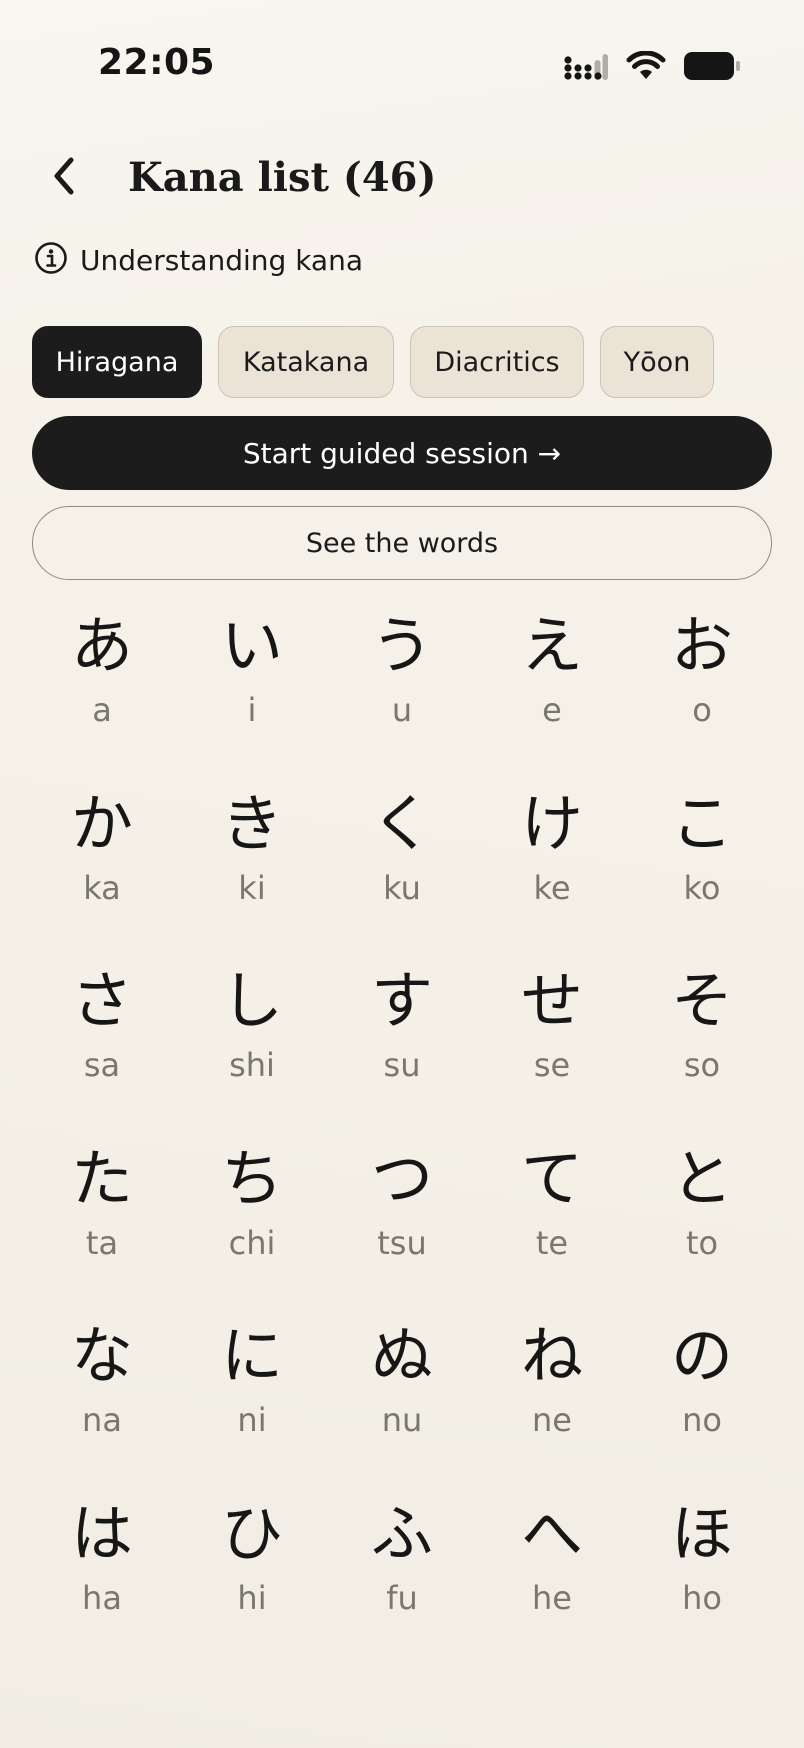 The height and width of the screenshot is (1748, 804). What do you see at coordinates (586, 66) in the screenshot?
I see `signal-icon` at bounding box center [586, 66].